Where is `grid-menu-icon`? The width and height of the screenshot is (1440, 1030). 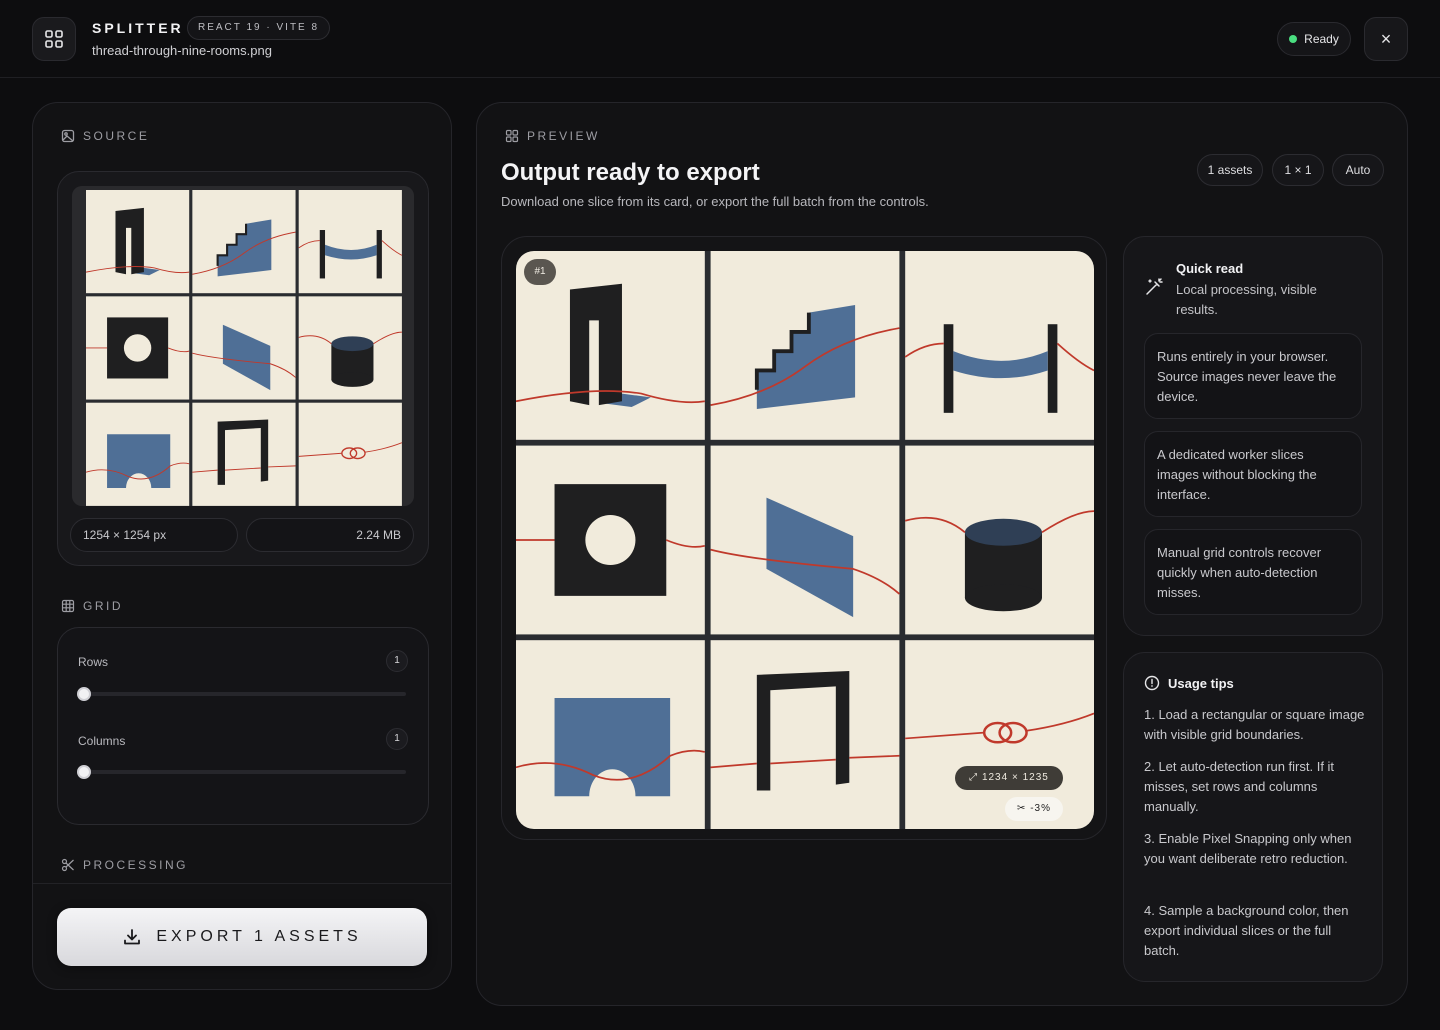 grid-menu-icon is located at coordinates (54, 39).